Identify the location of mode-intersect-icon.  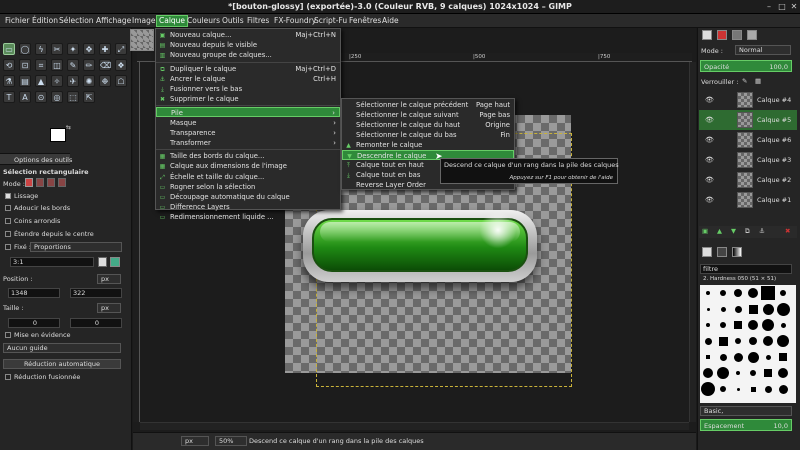
(62, 182).